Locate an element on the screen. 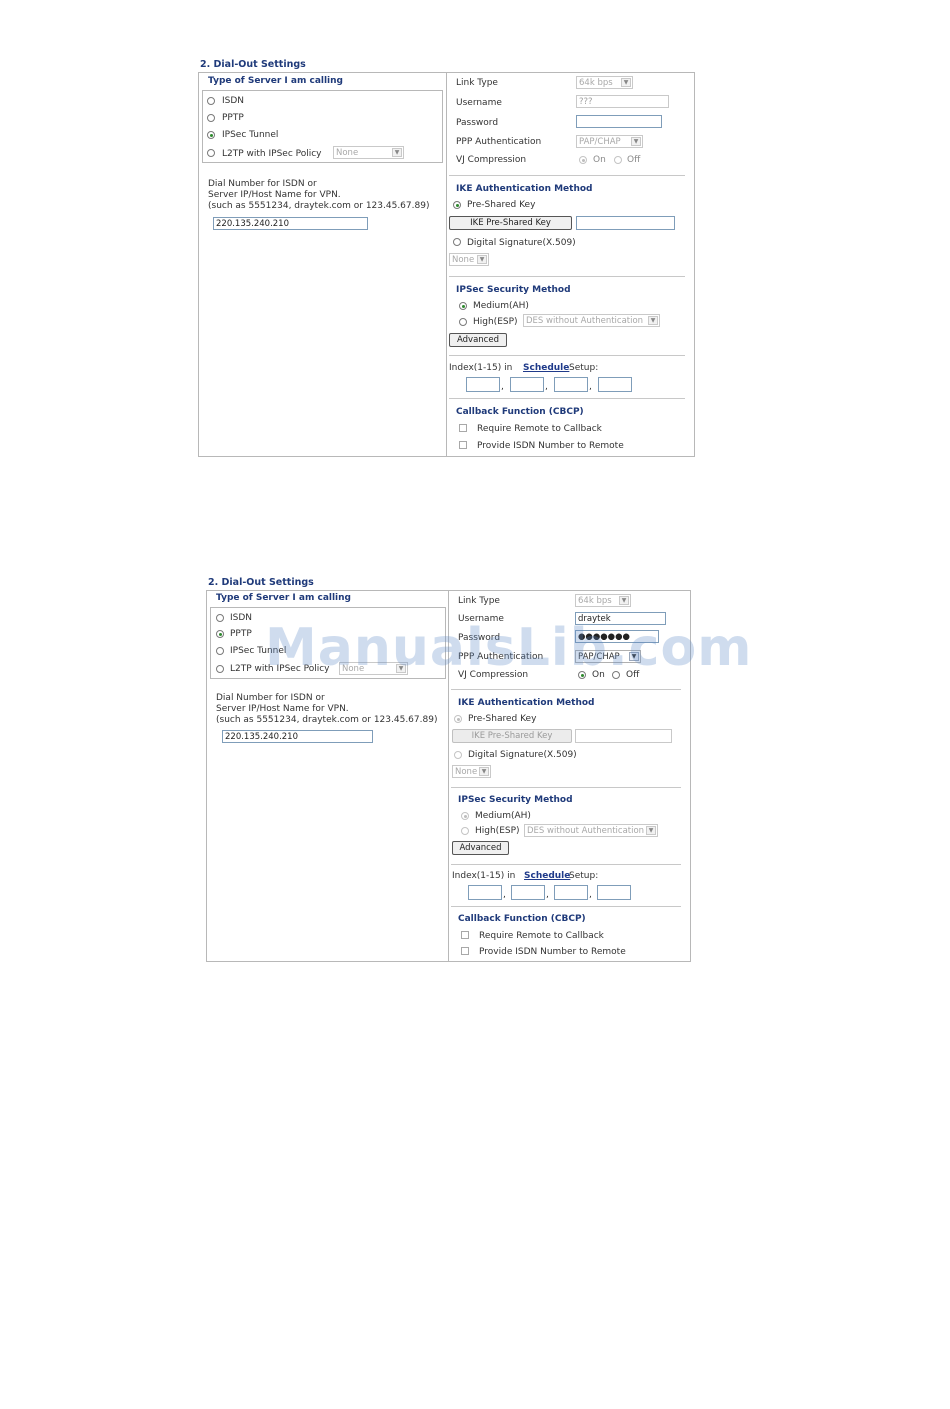 The height and width of the screenshot is (1409, 950). link-type-label: Link Type is located at coordinates (479, 601).